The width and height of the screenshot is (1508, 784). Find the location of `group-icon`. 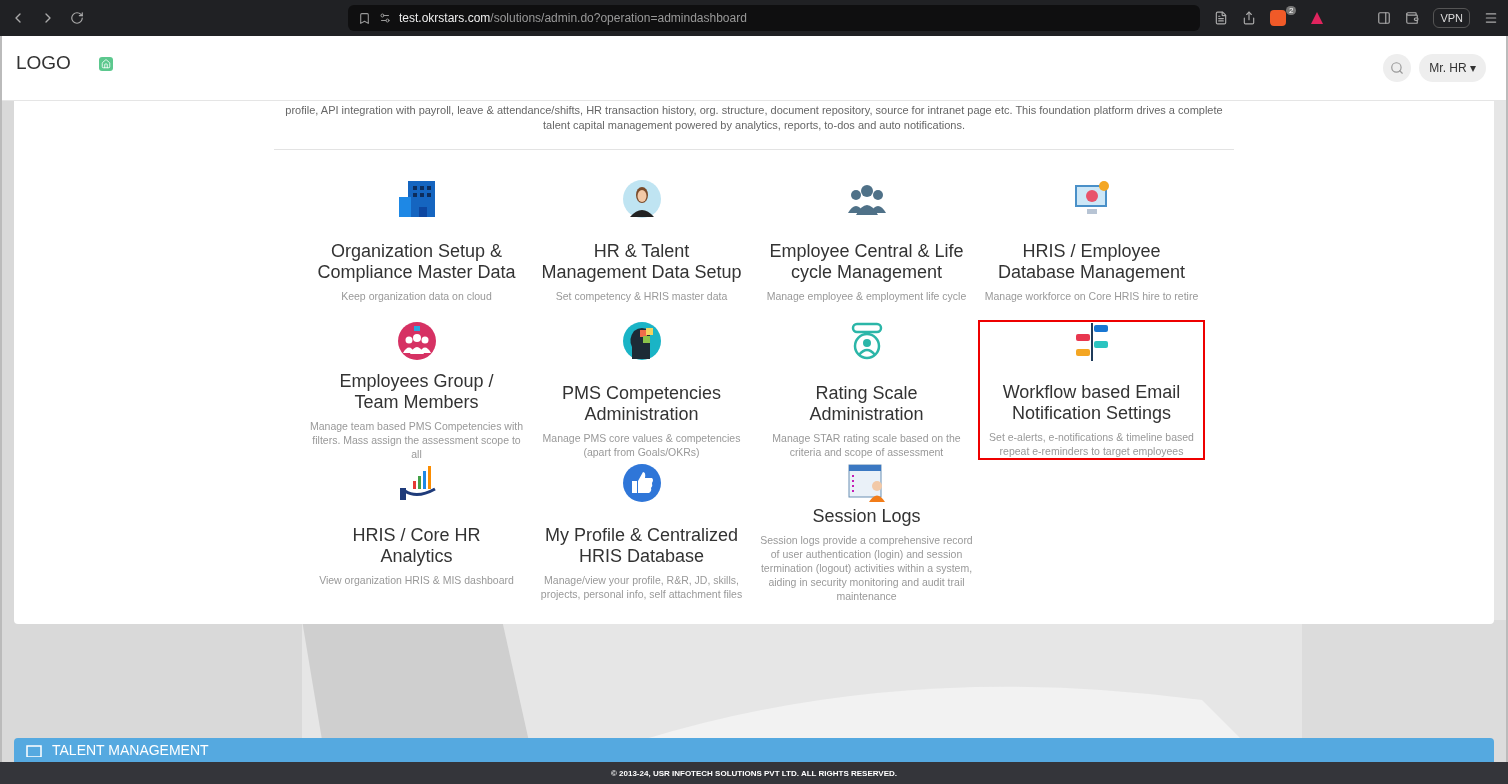

group-icon is located at coordinates (416, 341).